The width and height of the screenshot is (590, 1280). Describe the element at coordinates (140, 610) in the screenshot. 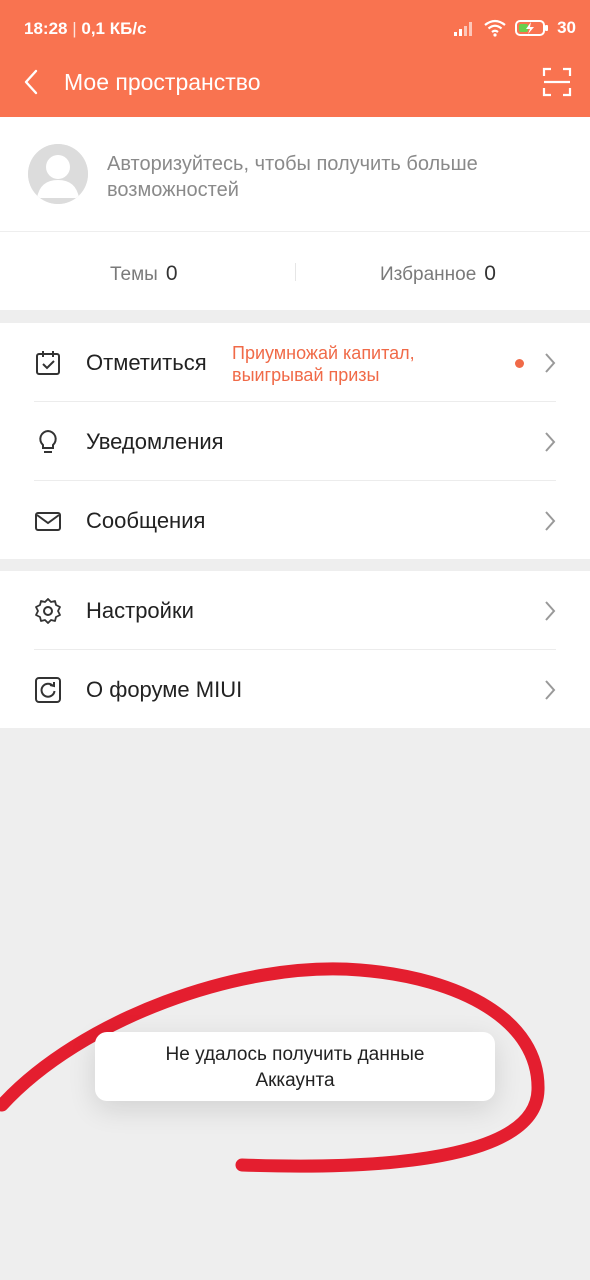

I see `menu-item-label: Настройки` at that location.